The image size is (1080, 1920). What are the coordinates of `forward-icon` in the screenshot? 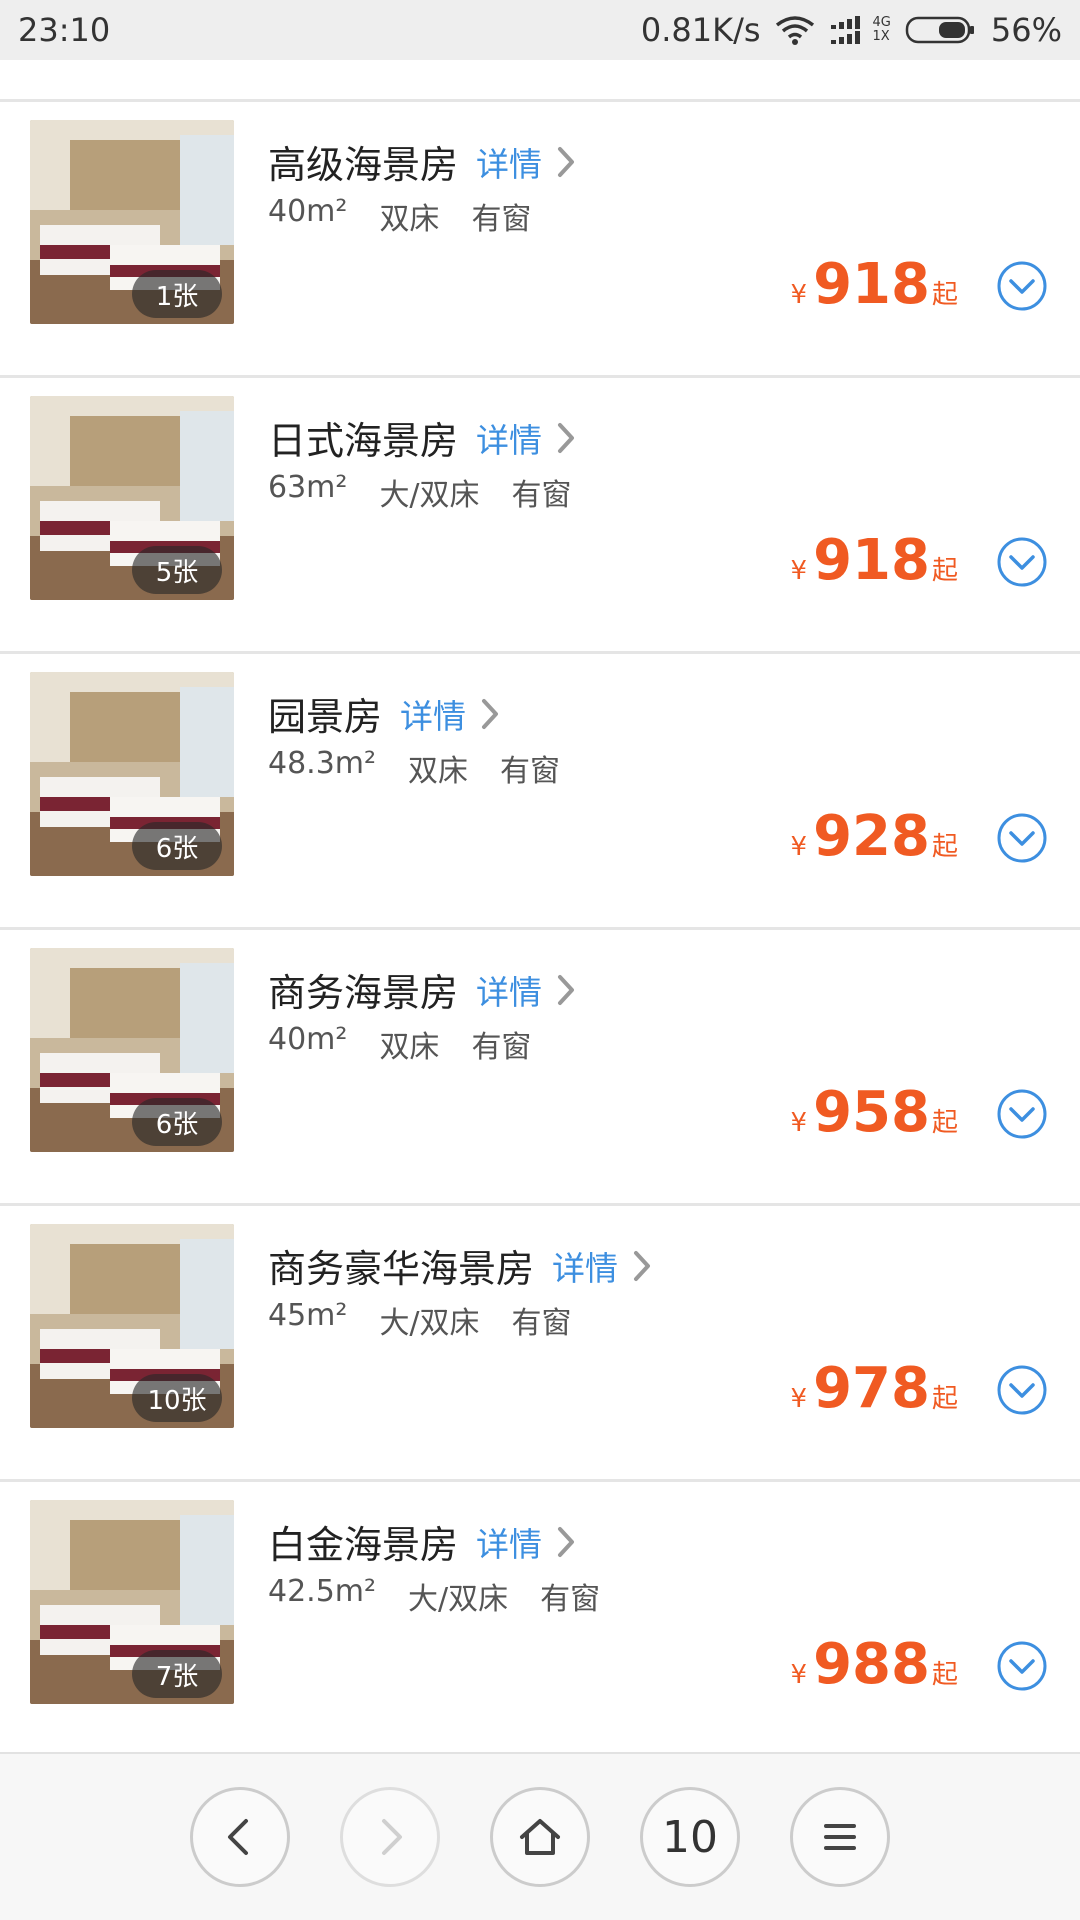 It's located at (392, 1837).